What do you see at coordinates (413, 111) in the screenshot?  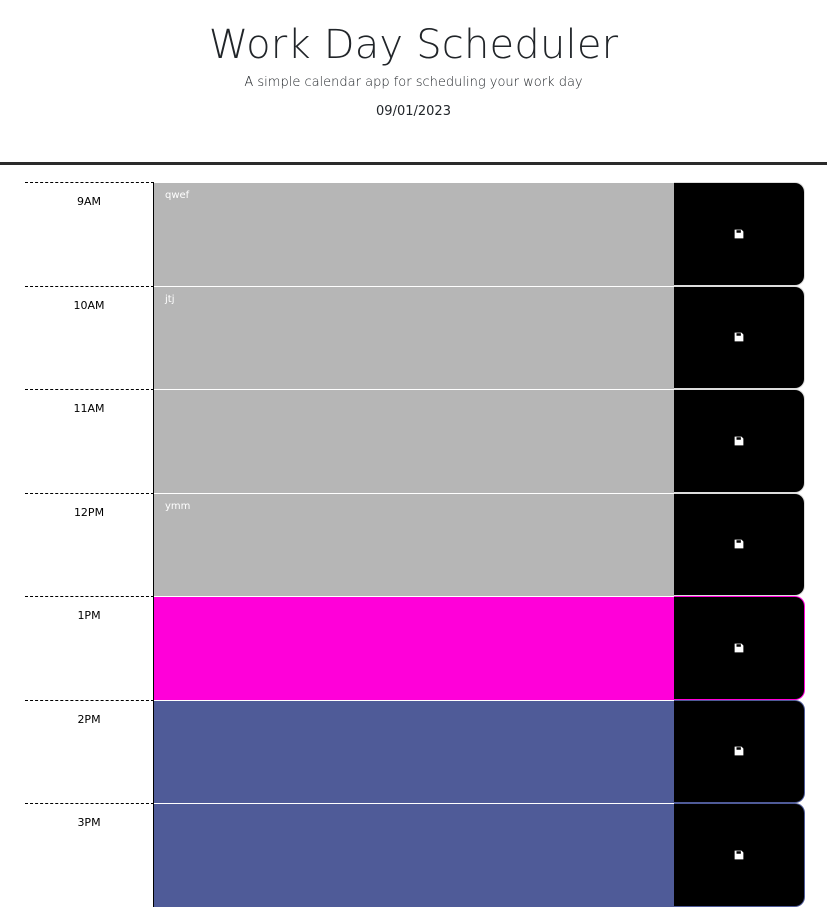 I see `current-date: 09/01/2023` at bounding box center [413, 111].